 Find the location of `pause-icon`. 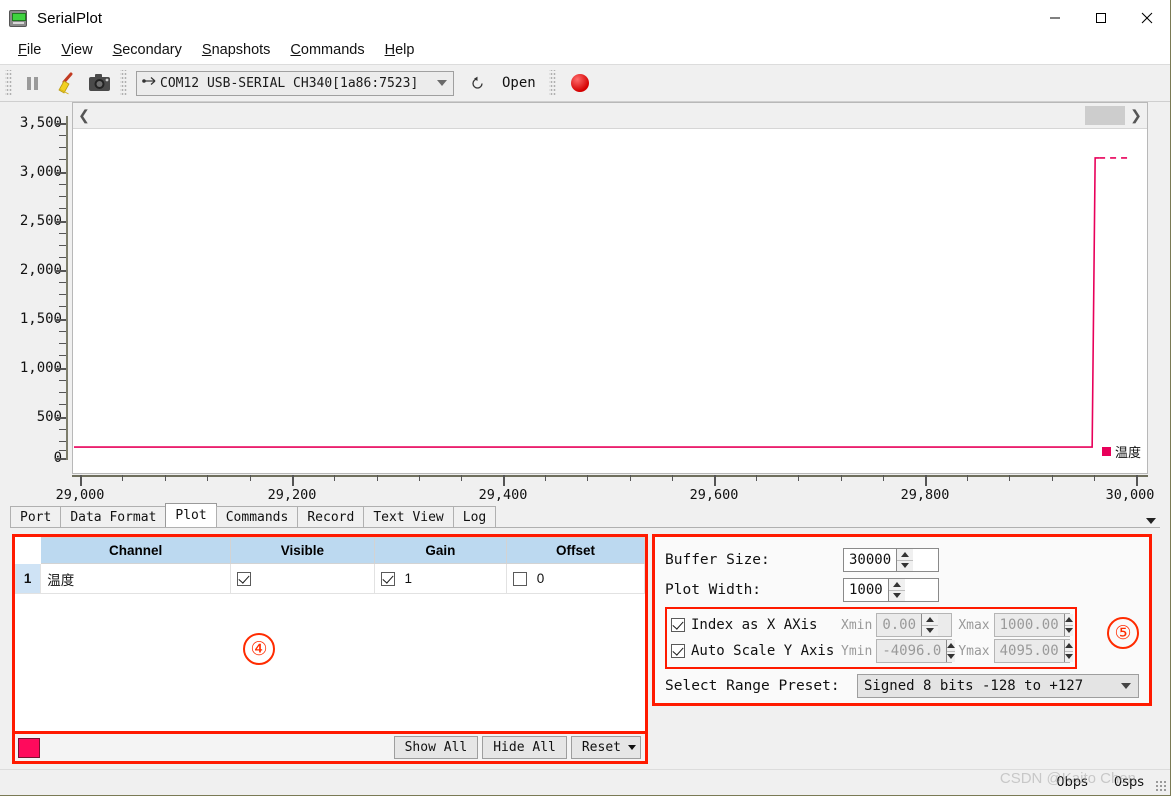

pause-icon is located at coordinates (32, 83).